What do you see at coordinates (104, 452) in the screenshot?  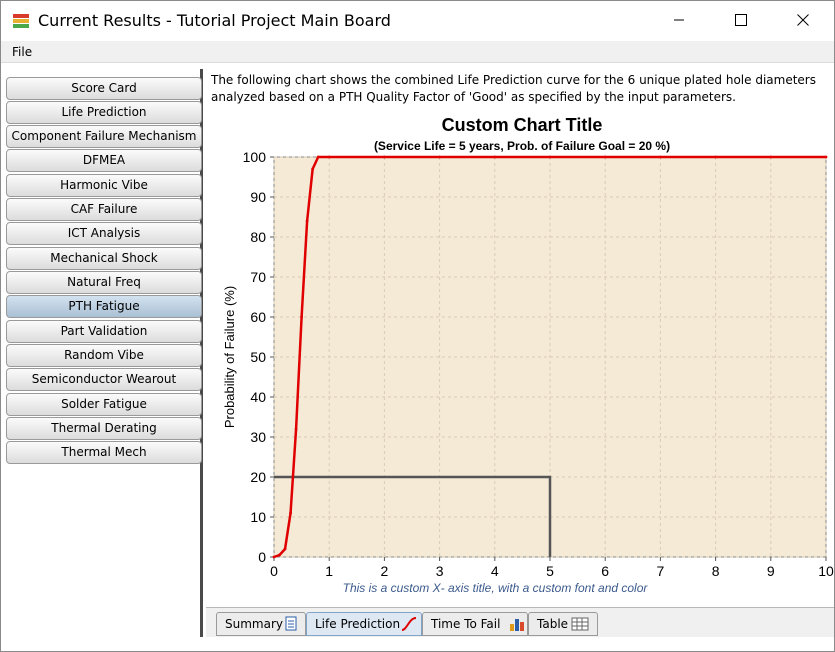 I see `sidebar-item-thermal-mech: Thermal Mech` at bounding box center [104, 452].